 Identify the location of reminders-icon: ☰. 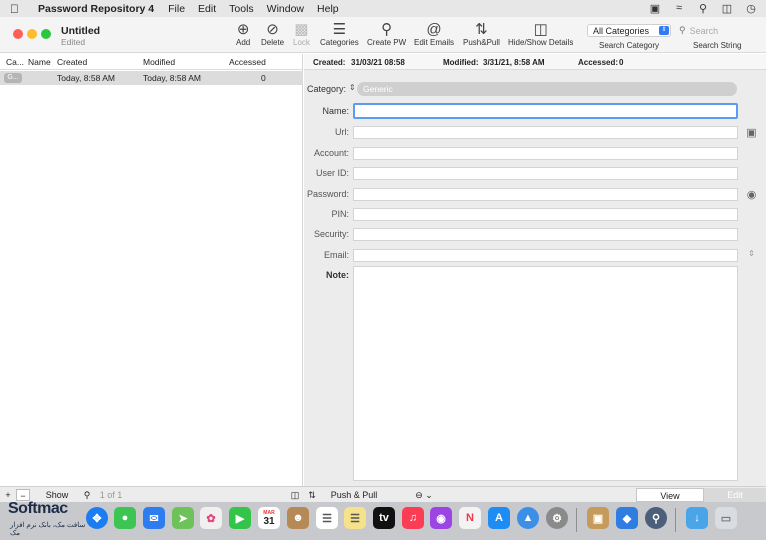
(327, 518).